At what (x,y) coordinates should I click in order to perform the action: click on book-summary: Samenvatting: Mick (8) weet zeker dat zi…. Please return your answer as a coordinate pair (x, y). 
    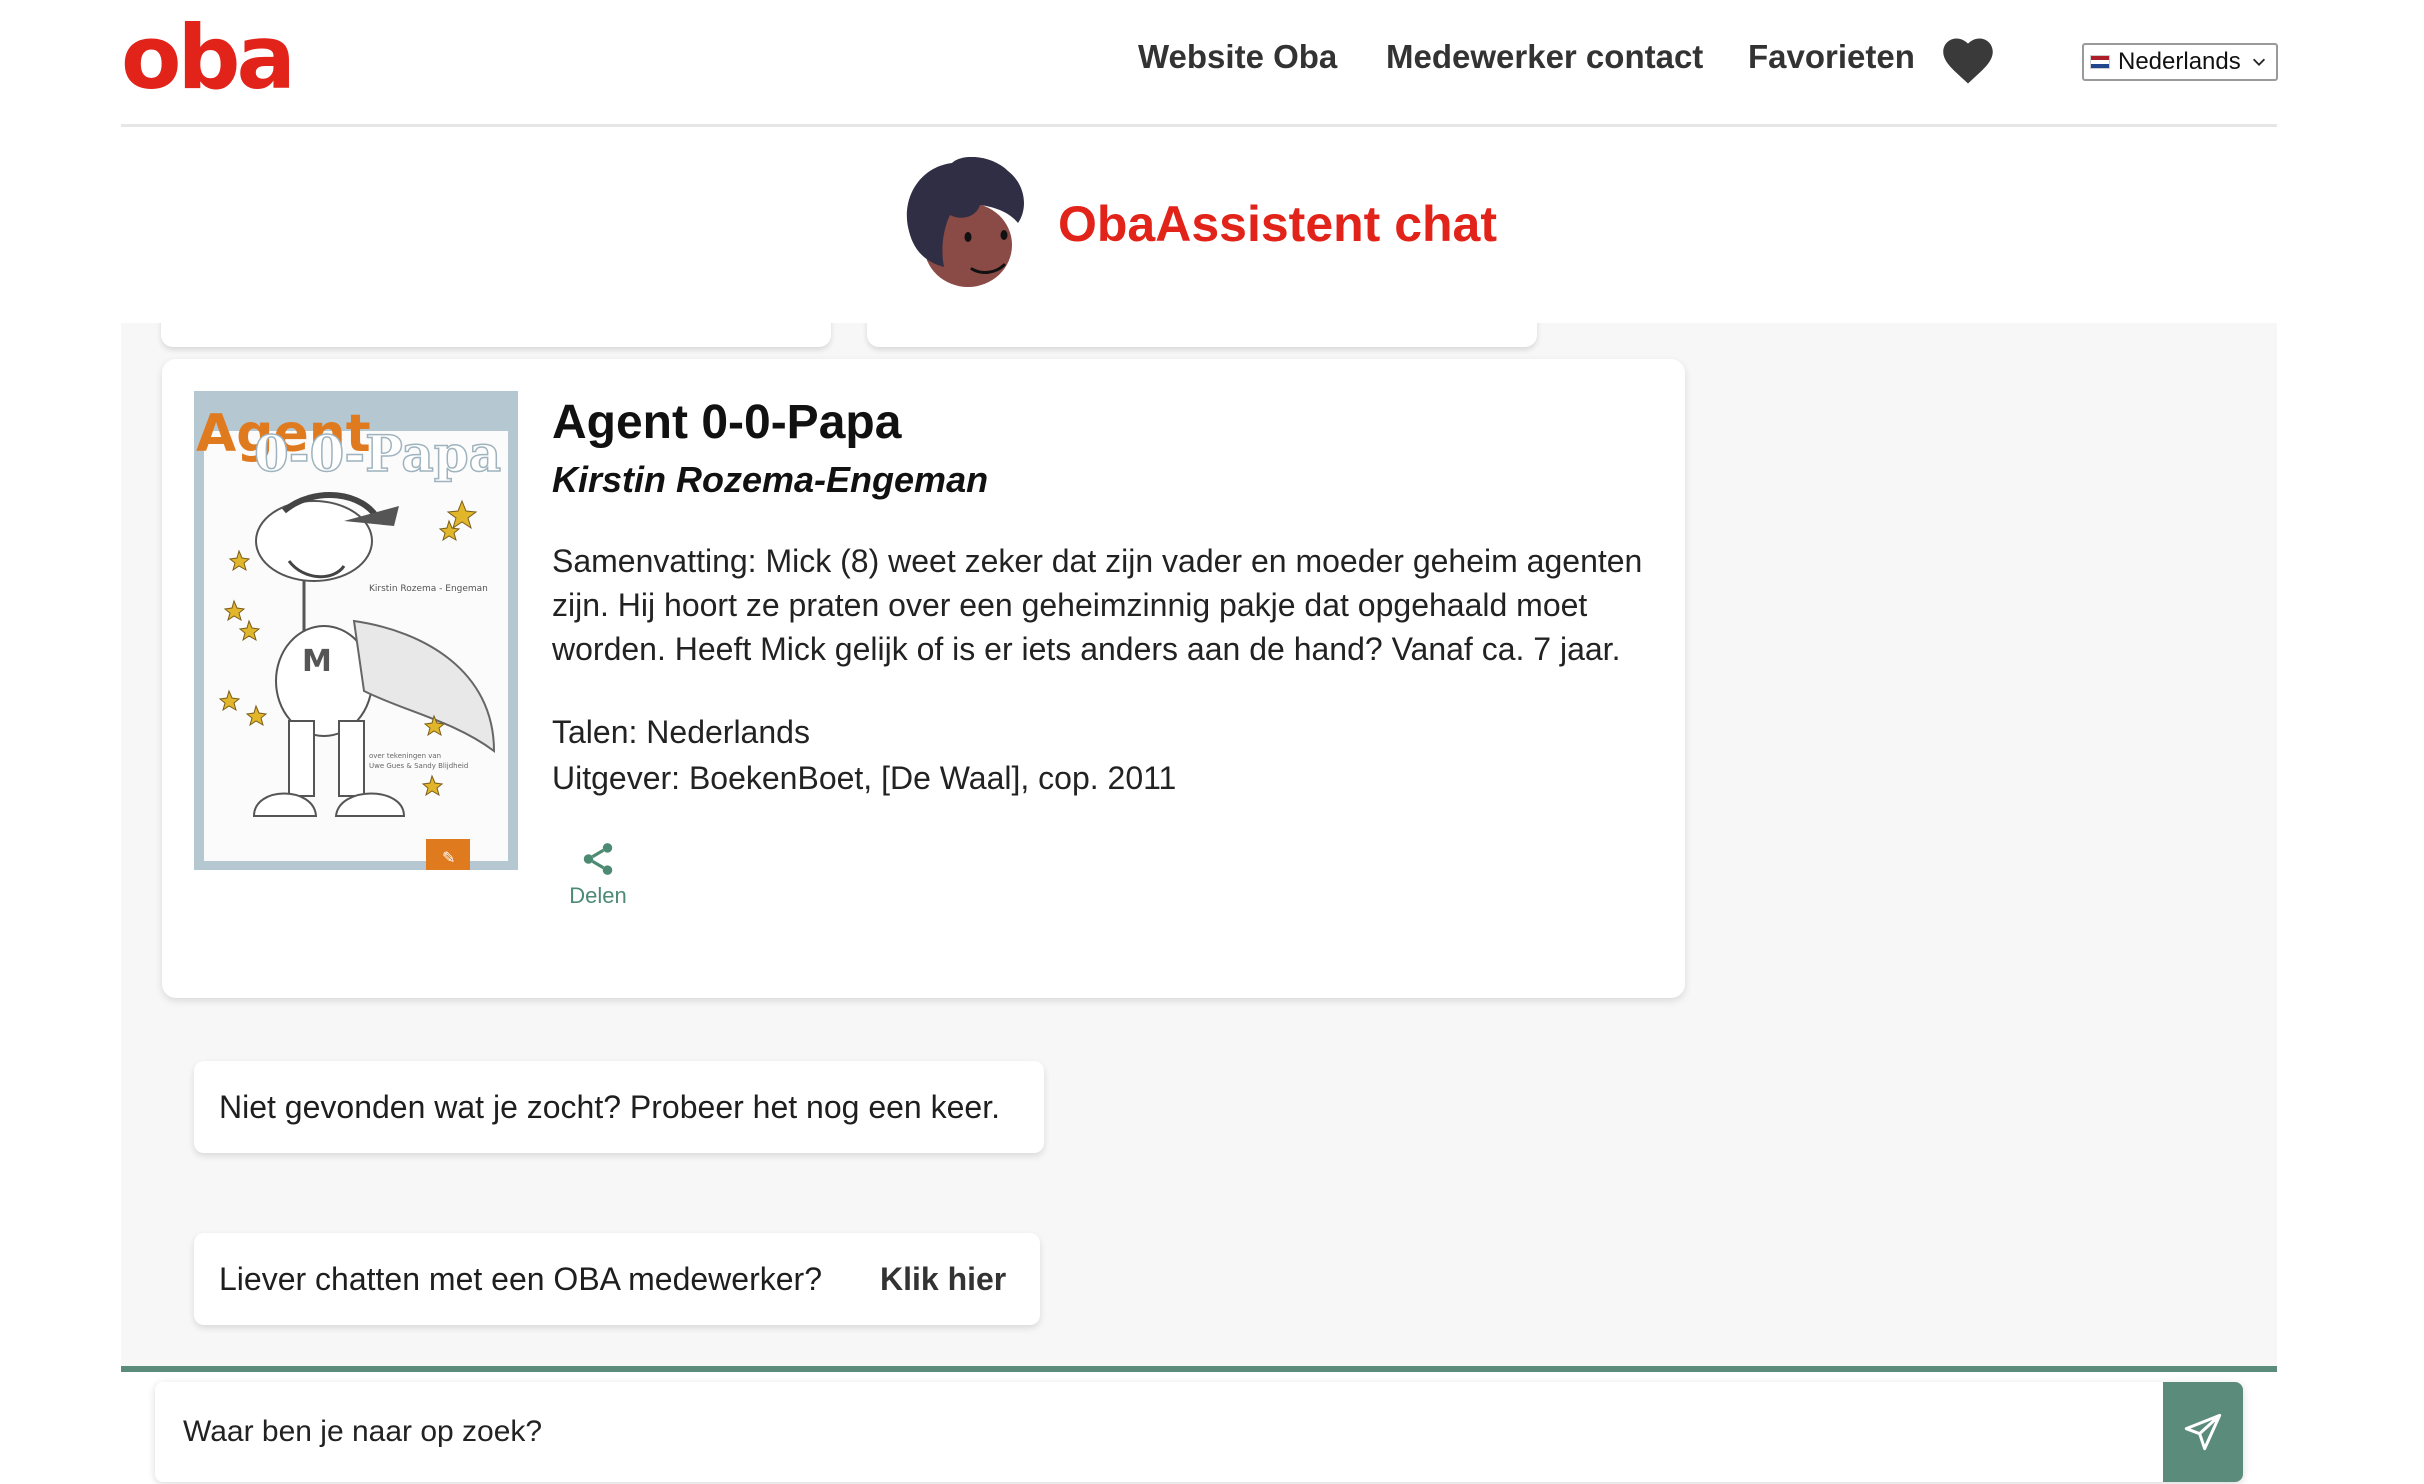
    Looking at the image, I should click on (1097, 605).